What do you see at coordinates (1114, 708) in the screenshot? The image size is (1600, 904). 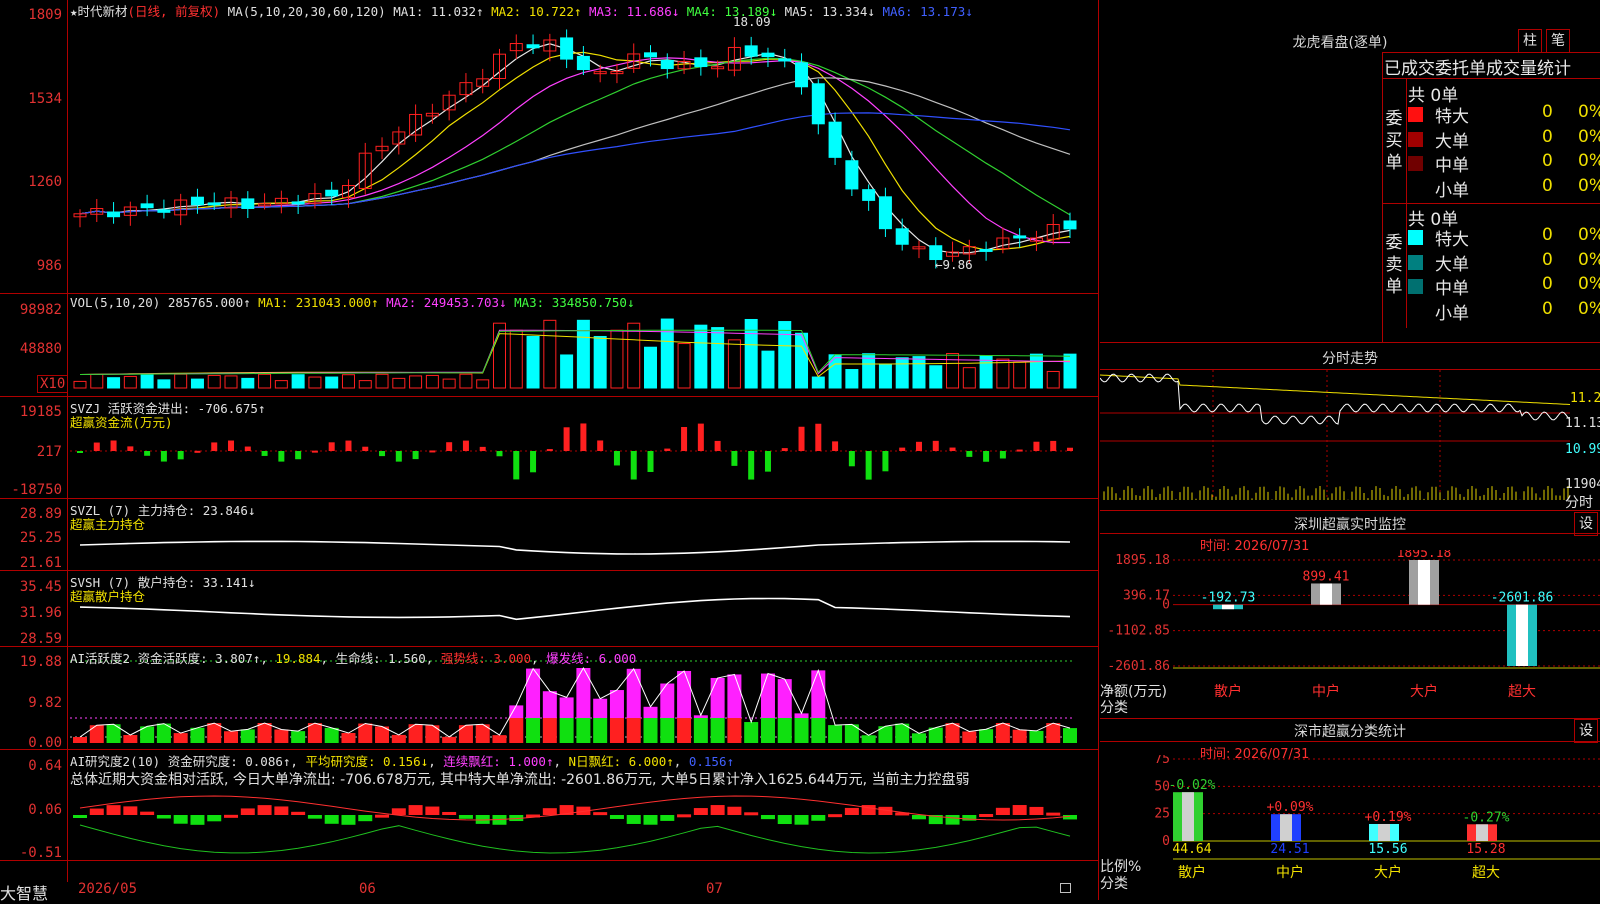 I see `szmon-xlabel: 分类` at bounding box center [1114, 708].